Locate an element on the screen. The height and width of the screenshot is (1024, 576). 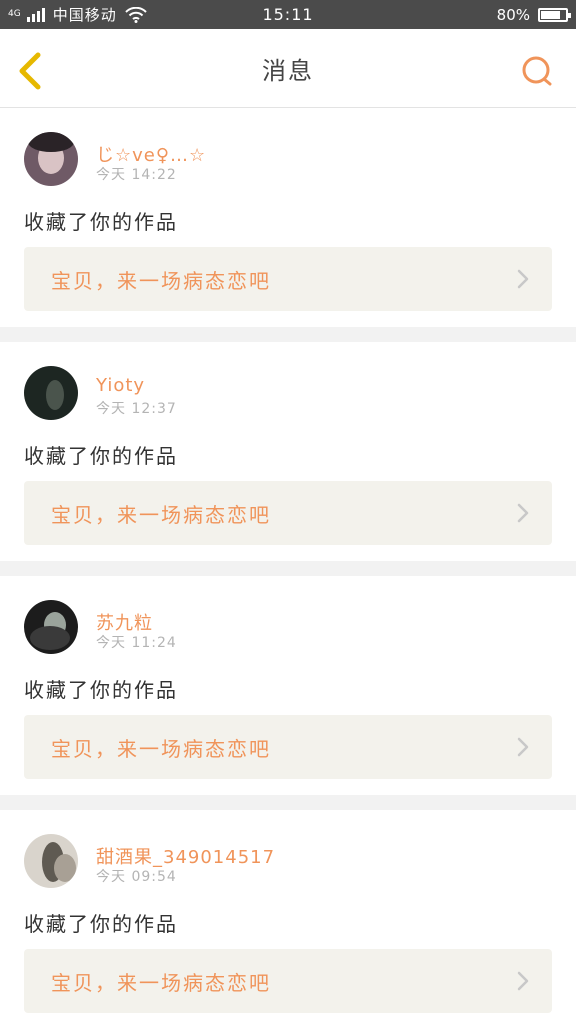
message-time: 今天 11:24 is located at coordinates (136, 643).